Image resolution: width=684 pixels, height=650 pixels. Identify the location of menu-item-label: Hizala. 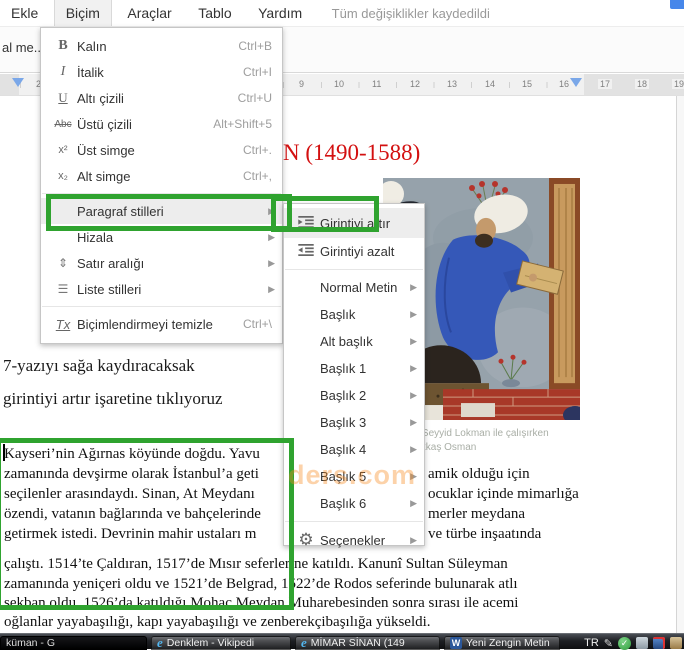
(95, 237).